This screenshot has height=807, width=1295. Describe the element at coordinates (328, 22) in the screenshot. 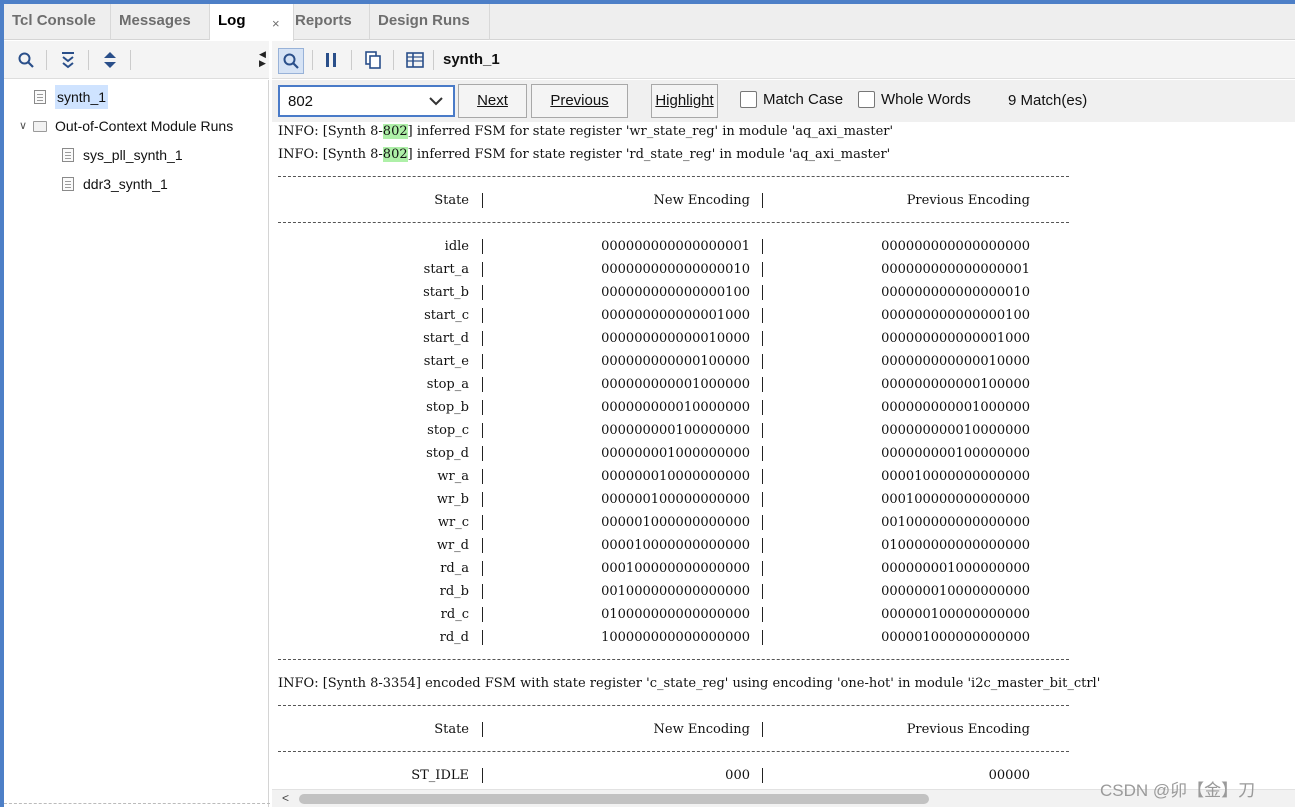

I see `tab-reports: Reports` at that location.